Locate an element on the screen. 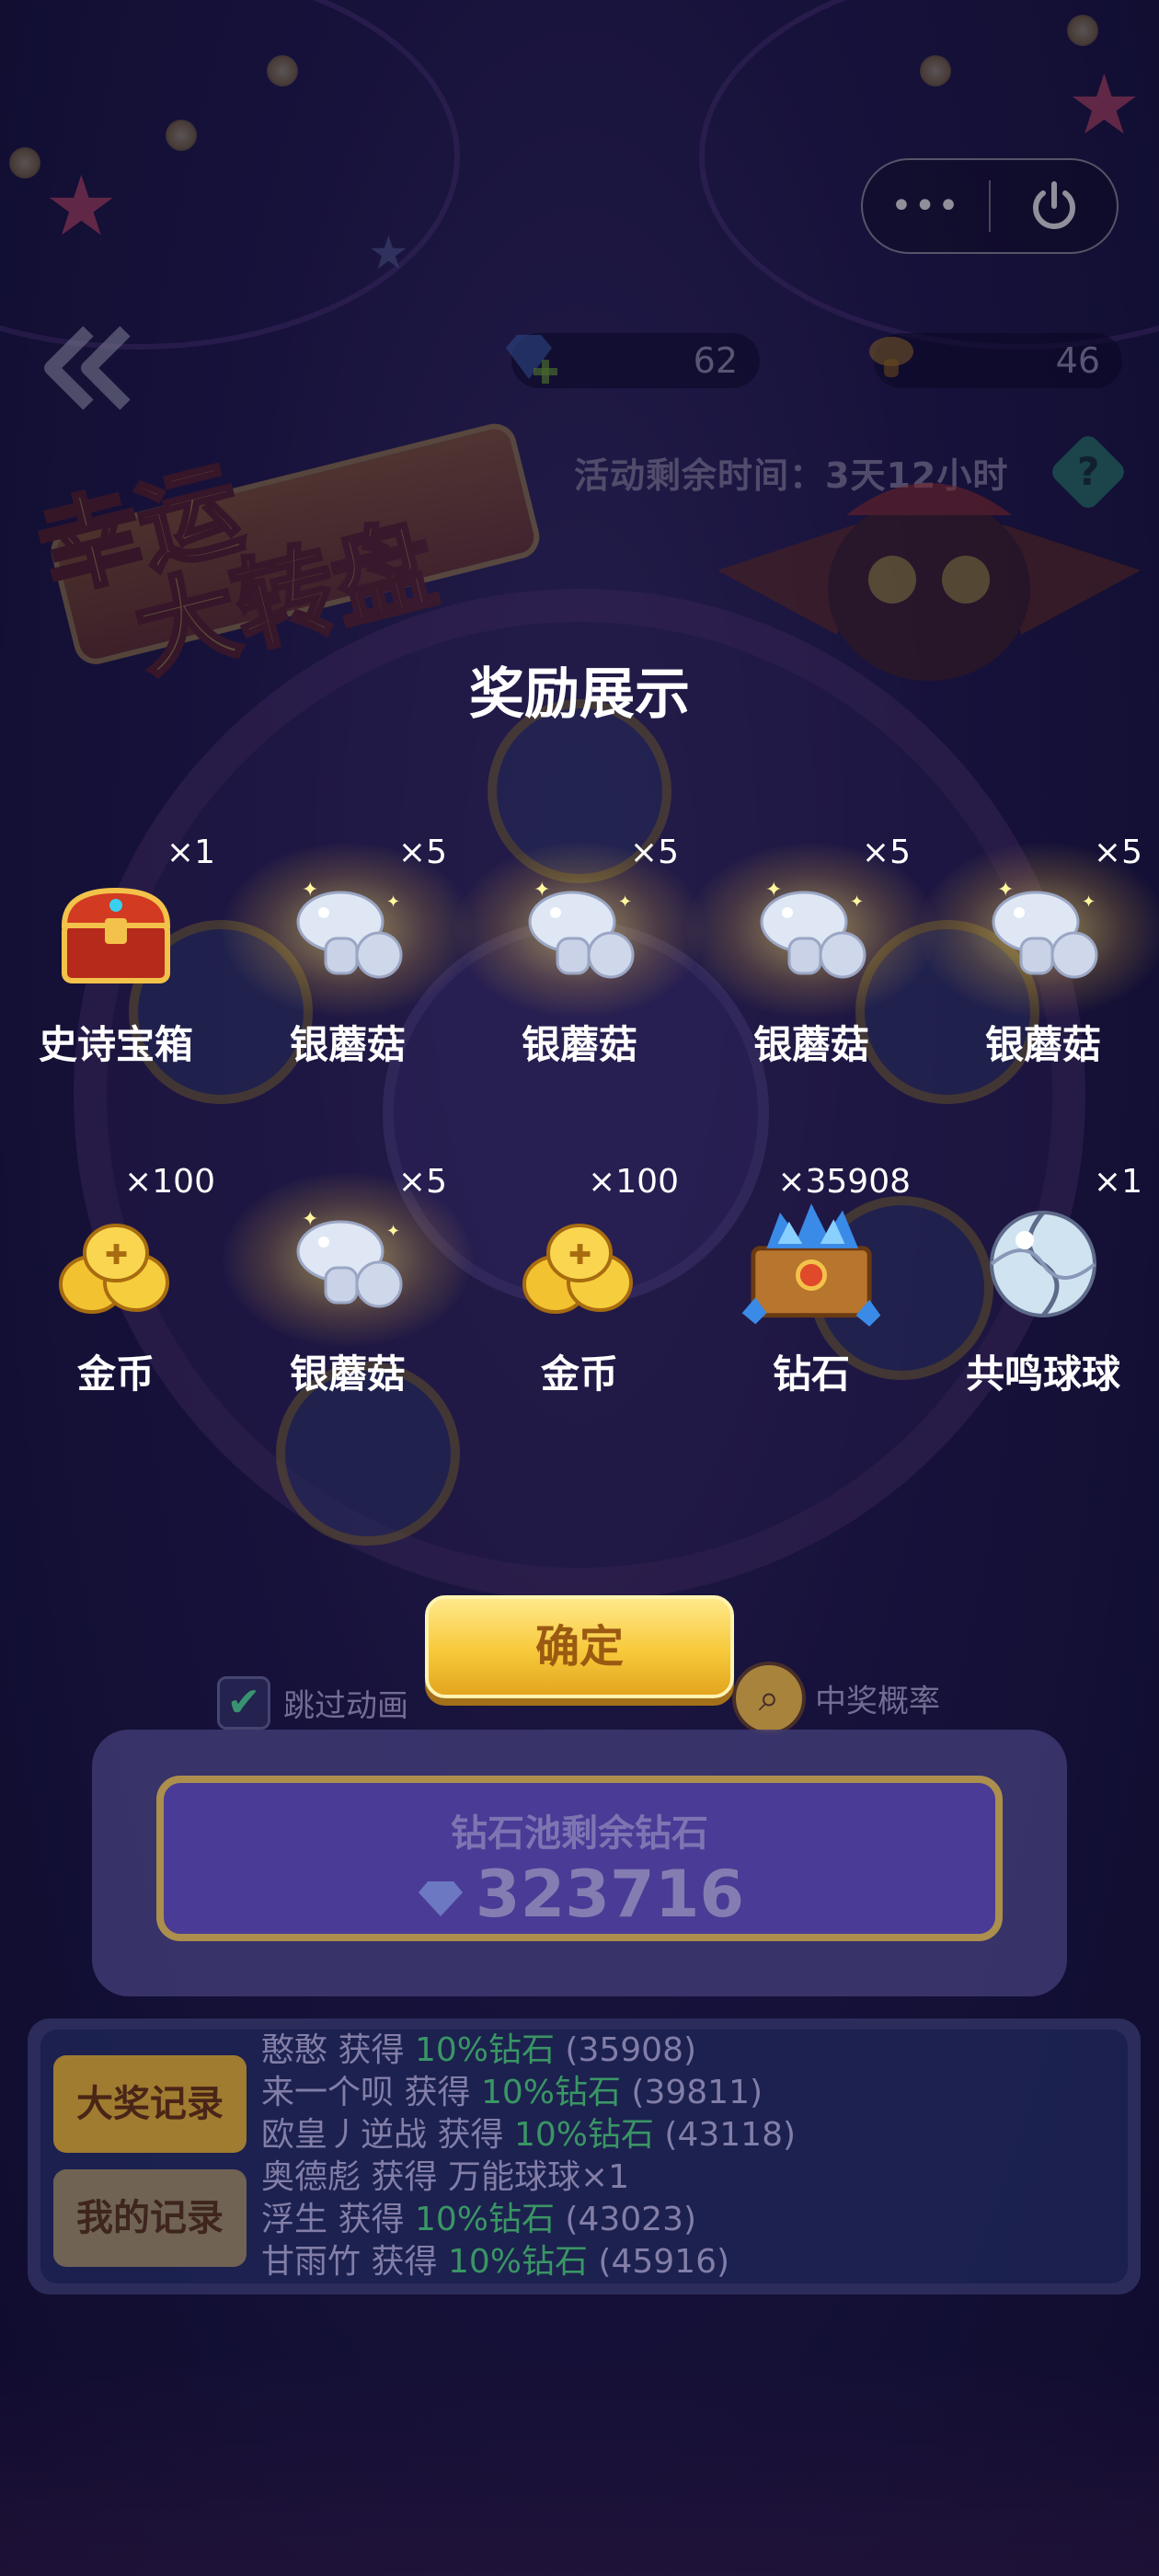  reward-item: ×35908 钻石 is located at coordinates (811, 1282).